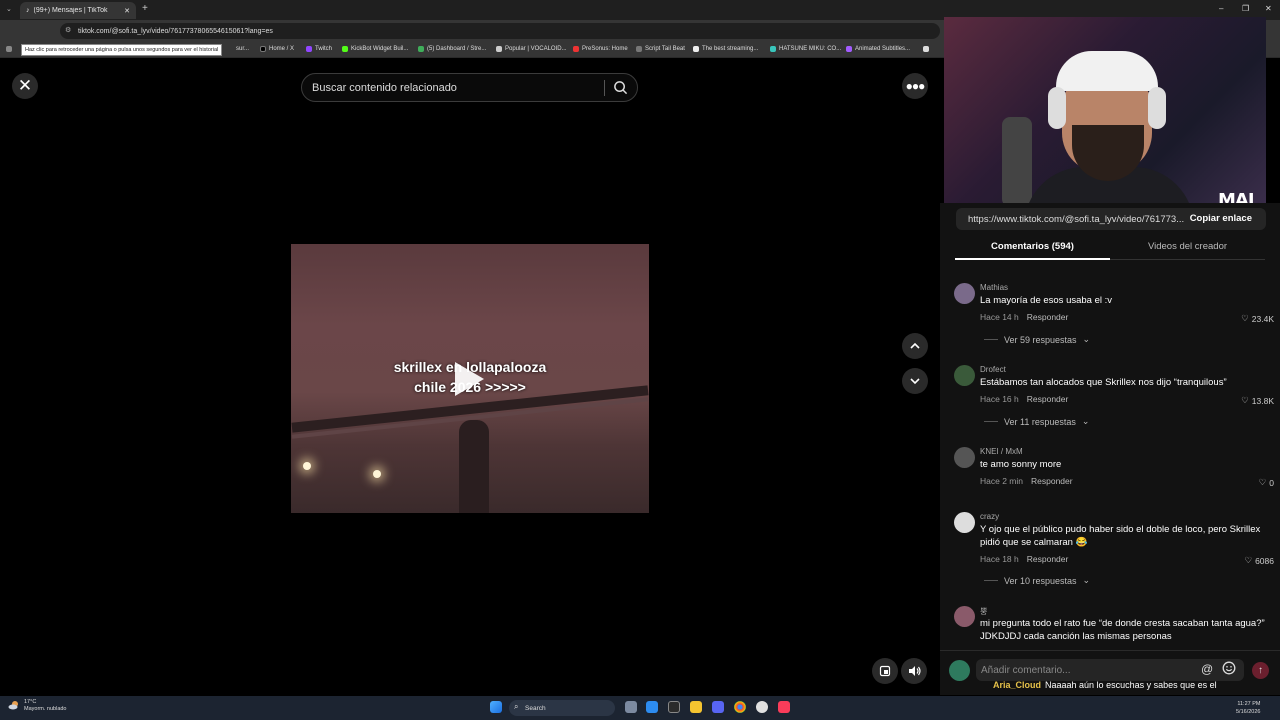  What do you see at coordinates (28, 10) in the screenshot?
I see `tiktok-favicon-icon: ♪` at bounding box center [28, 10].